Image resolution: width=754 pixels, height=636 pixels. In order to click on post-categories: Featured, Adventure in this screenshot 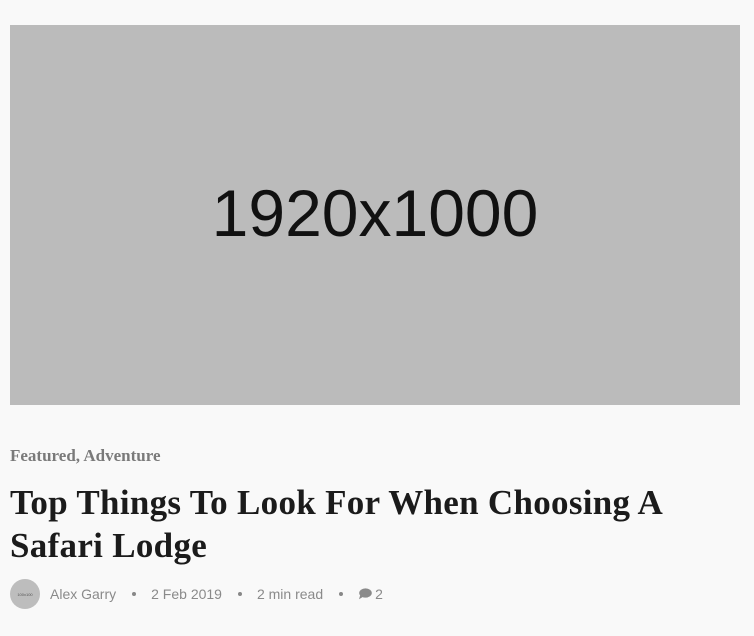, I will do `click(85, 456)`.